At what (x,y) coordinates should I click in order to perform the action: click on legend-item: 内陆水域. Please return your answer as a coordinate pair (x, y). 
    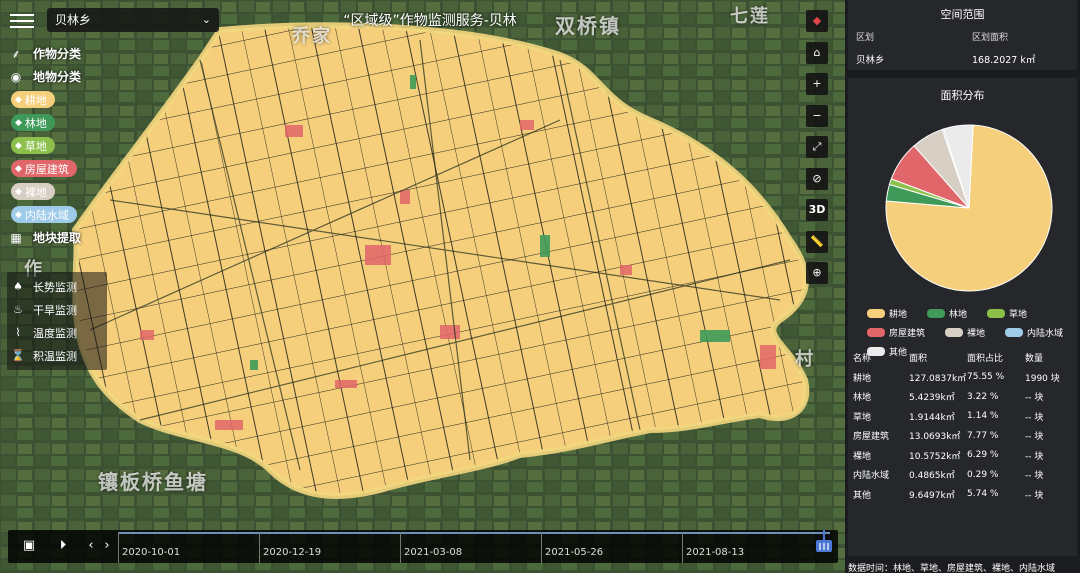
    Looking at the image, I should click on (1034, 332).